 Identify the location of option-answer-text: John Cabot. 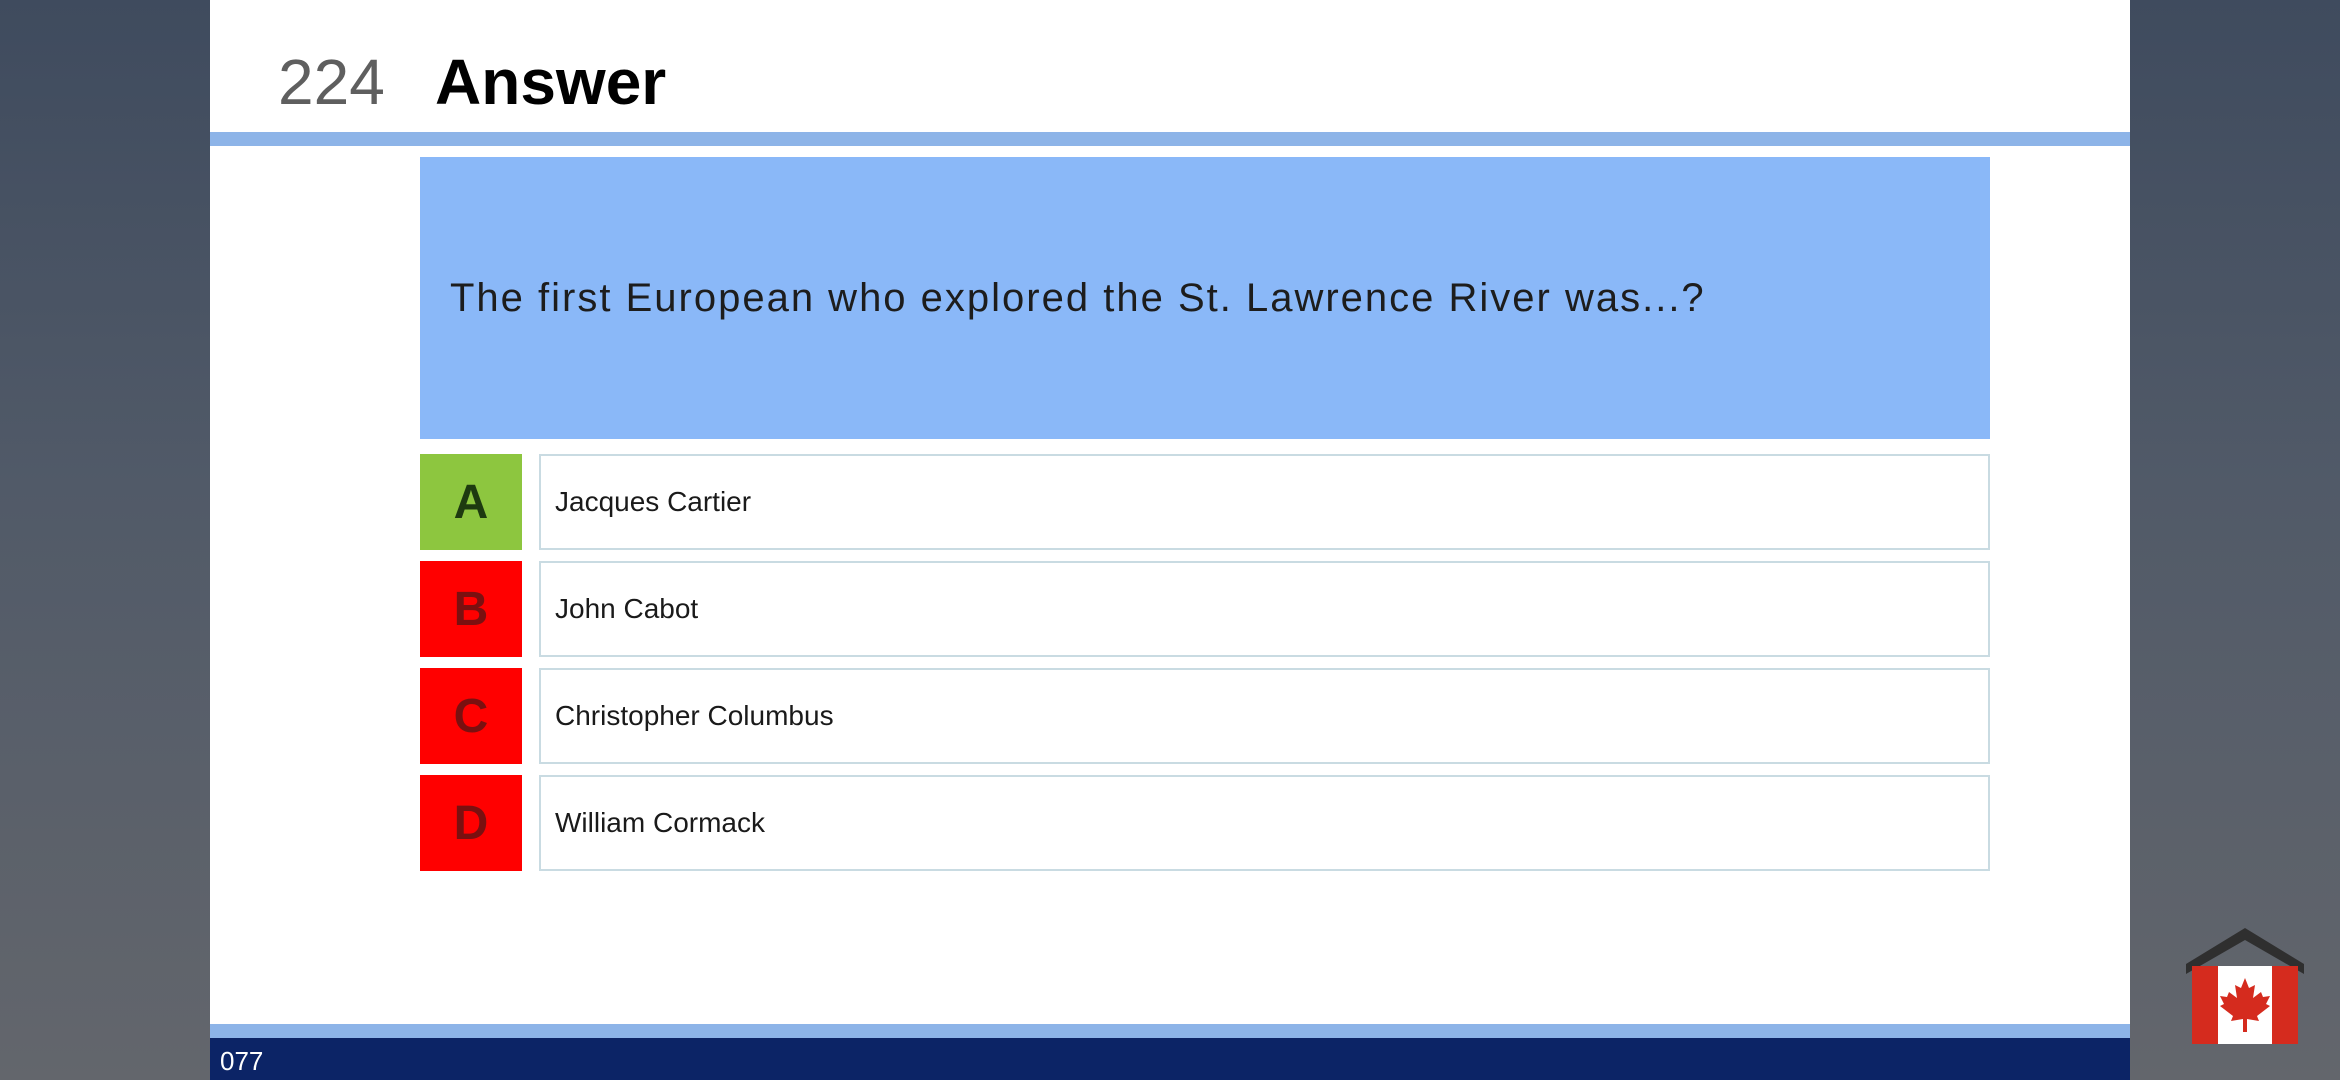
(1264, 609).